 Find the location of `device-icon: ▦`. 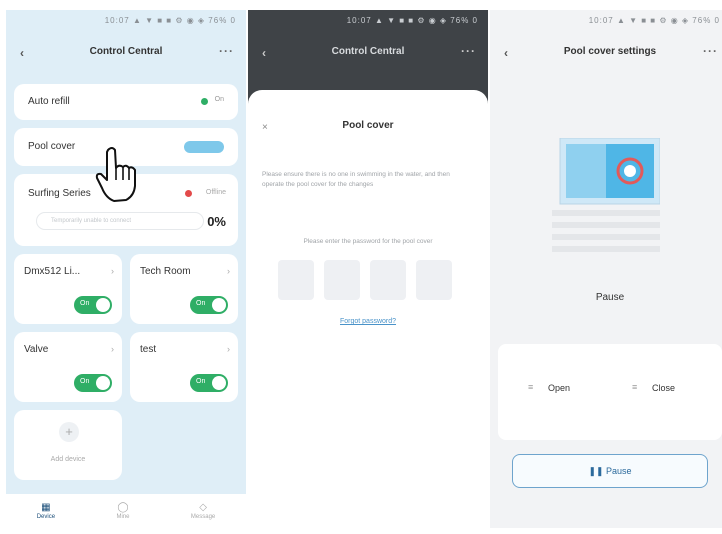

device-icon: ▦ is located at coordinates (46, 507).